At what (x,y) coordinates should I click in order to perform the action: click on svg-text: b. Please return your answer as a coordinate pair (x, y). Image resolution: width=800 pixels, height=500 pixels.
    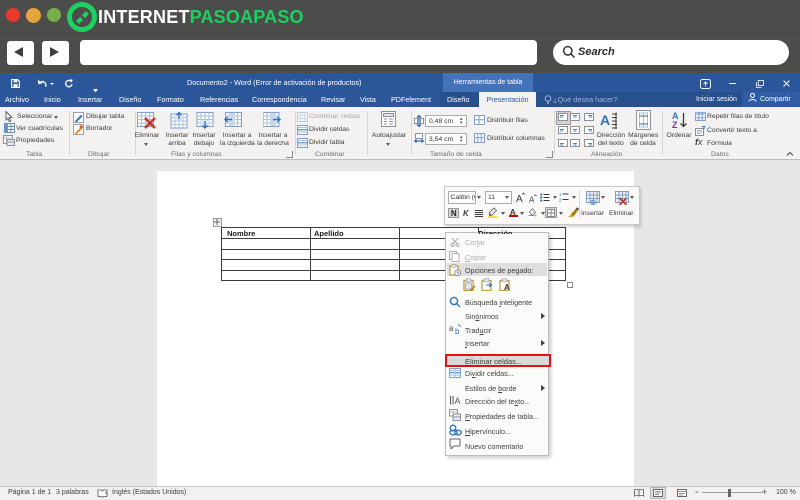
    Looking at the image, I should click on (457, 331).